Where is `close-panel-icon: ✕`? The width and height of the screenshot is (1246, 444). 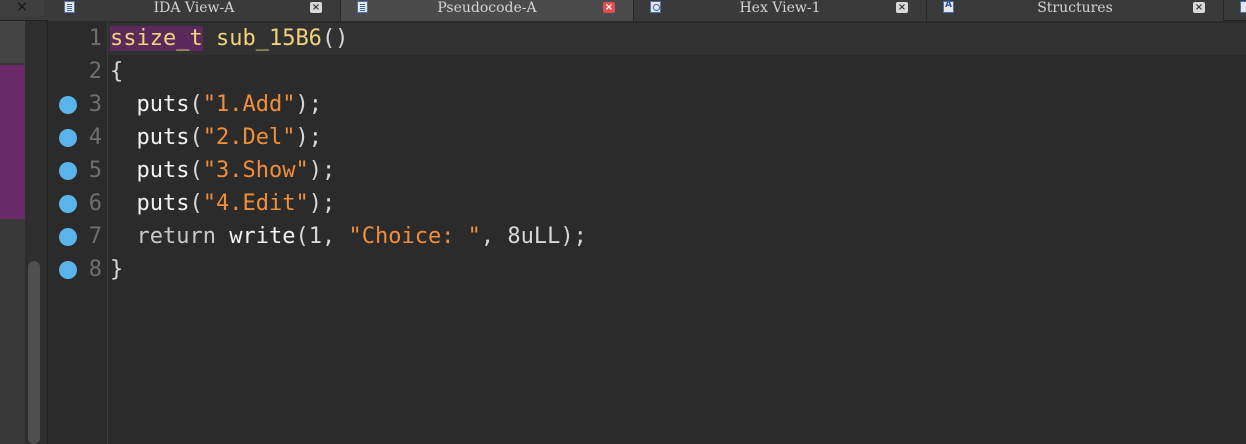
close-panel-icon: ✕ is located at coordinates (22, 8).